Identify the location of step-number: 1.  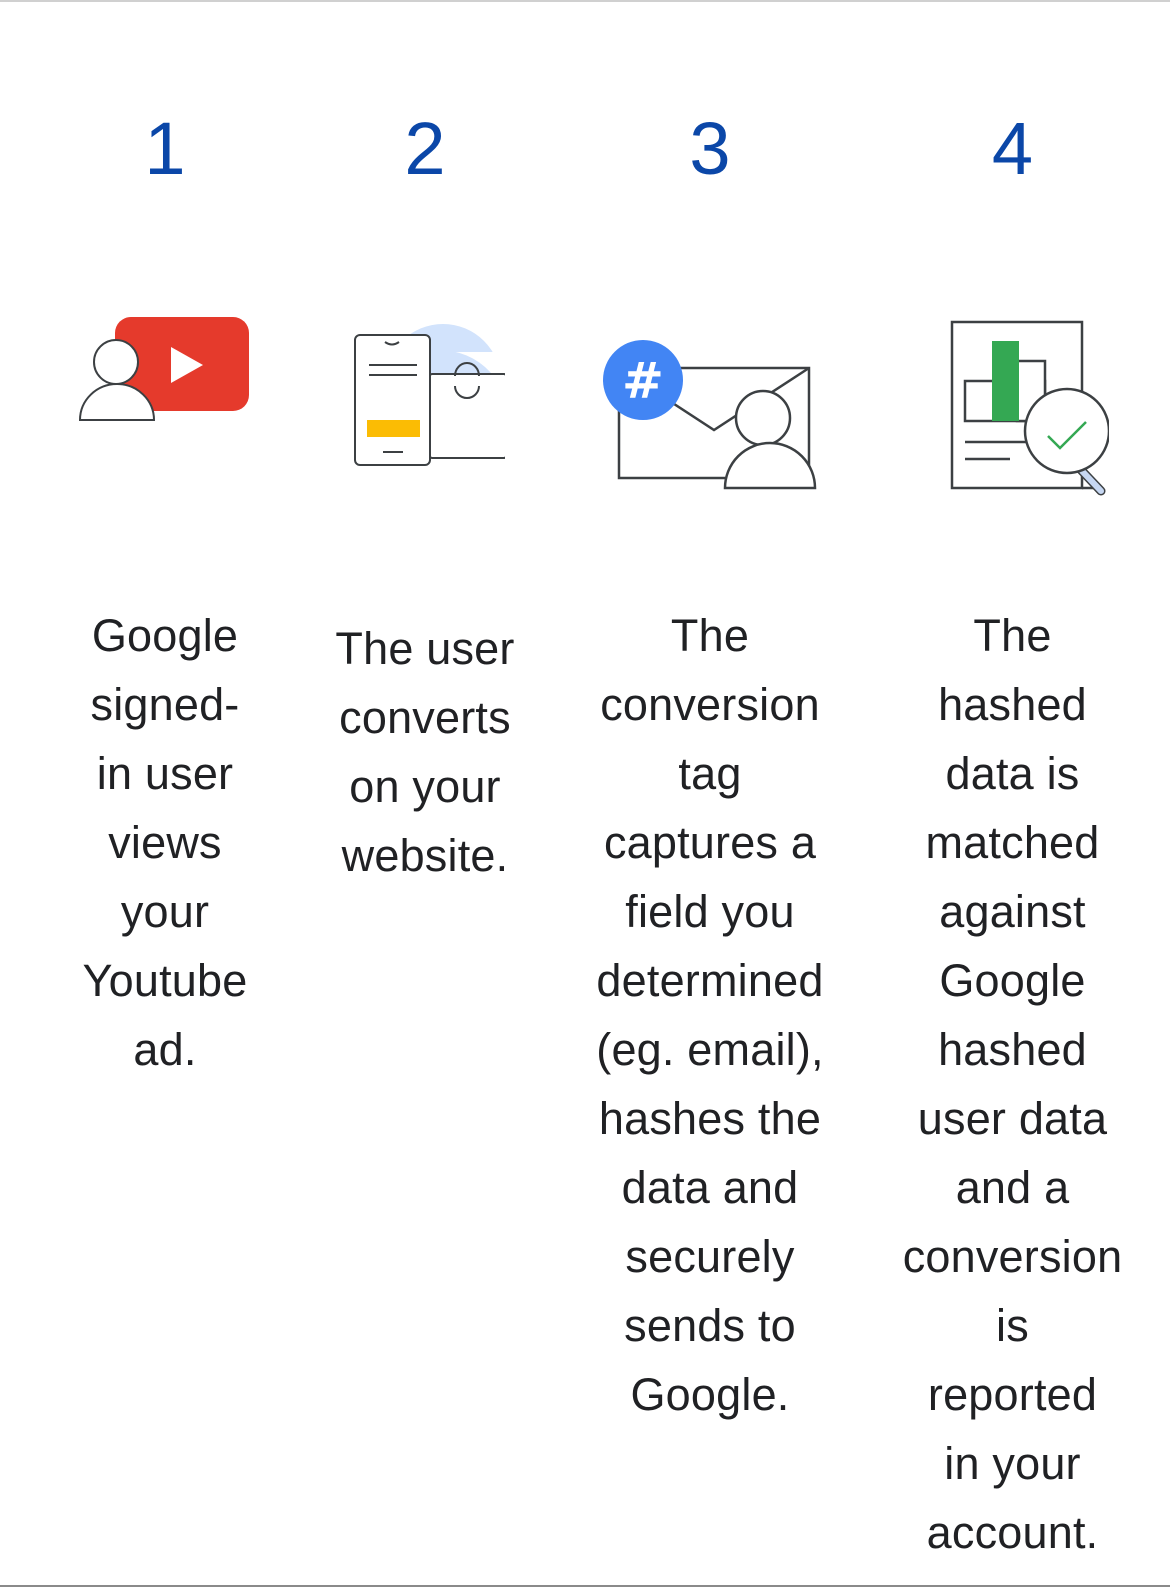
(165, 148).